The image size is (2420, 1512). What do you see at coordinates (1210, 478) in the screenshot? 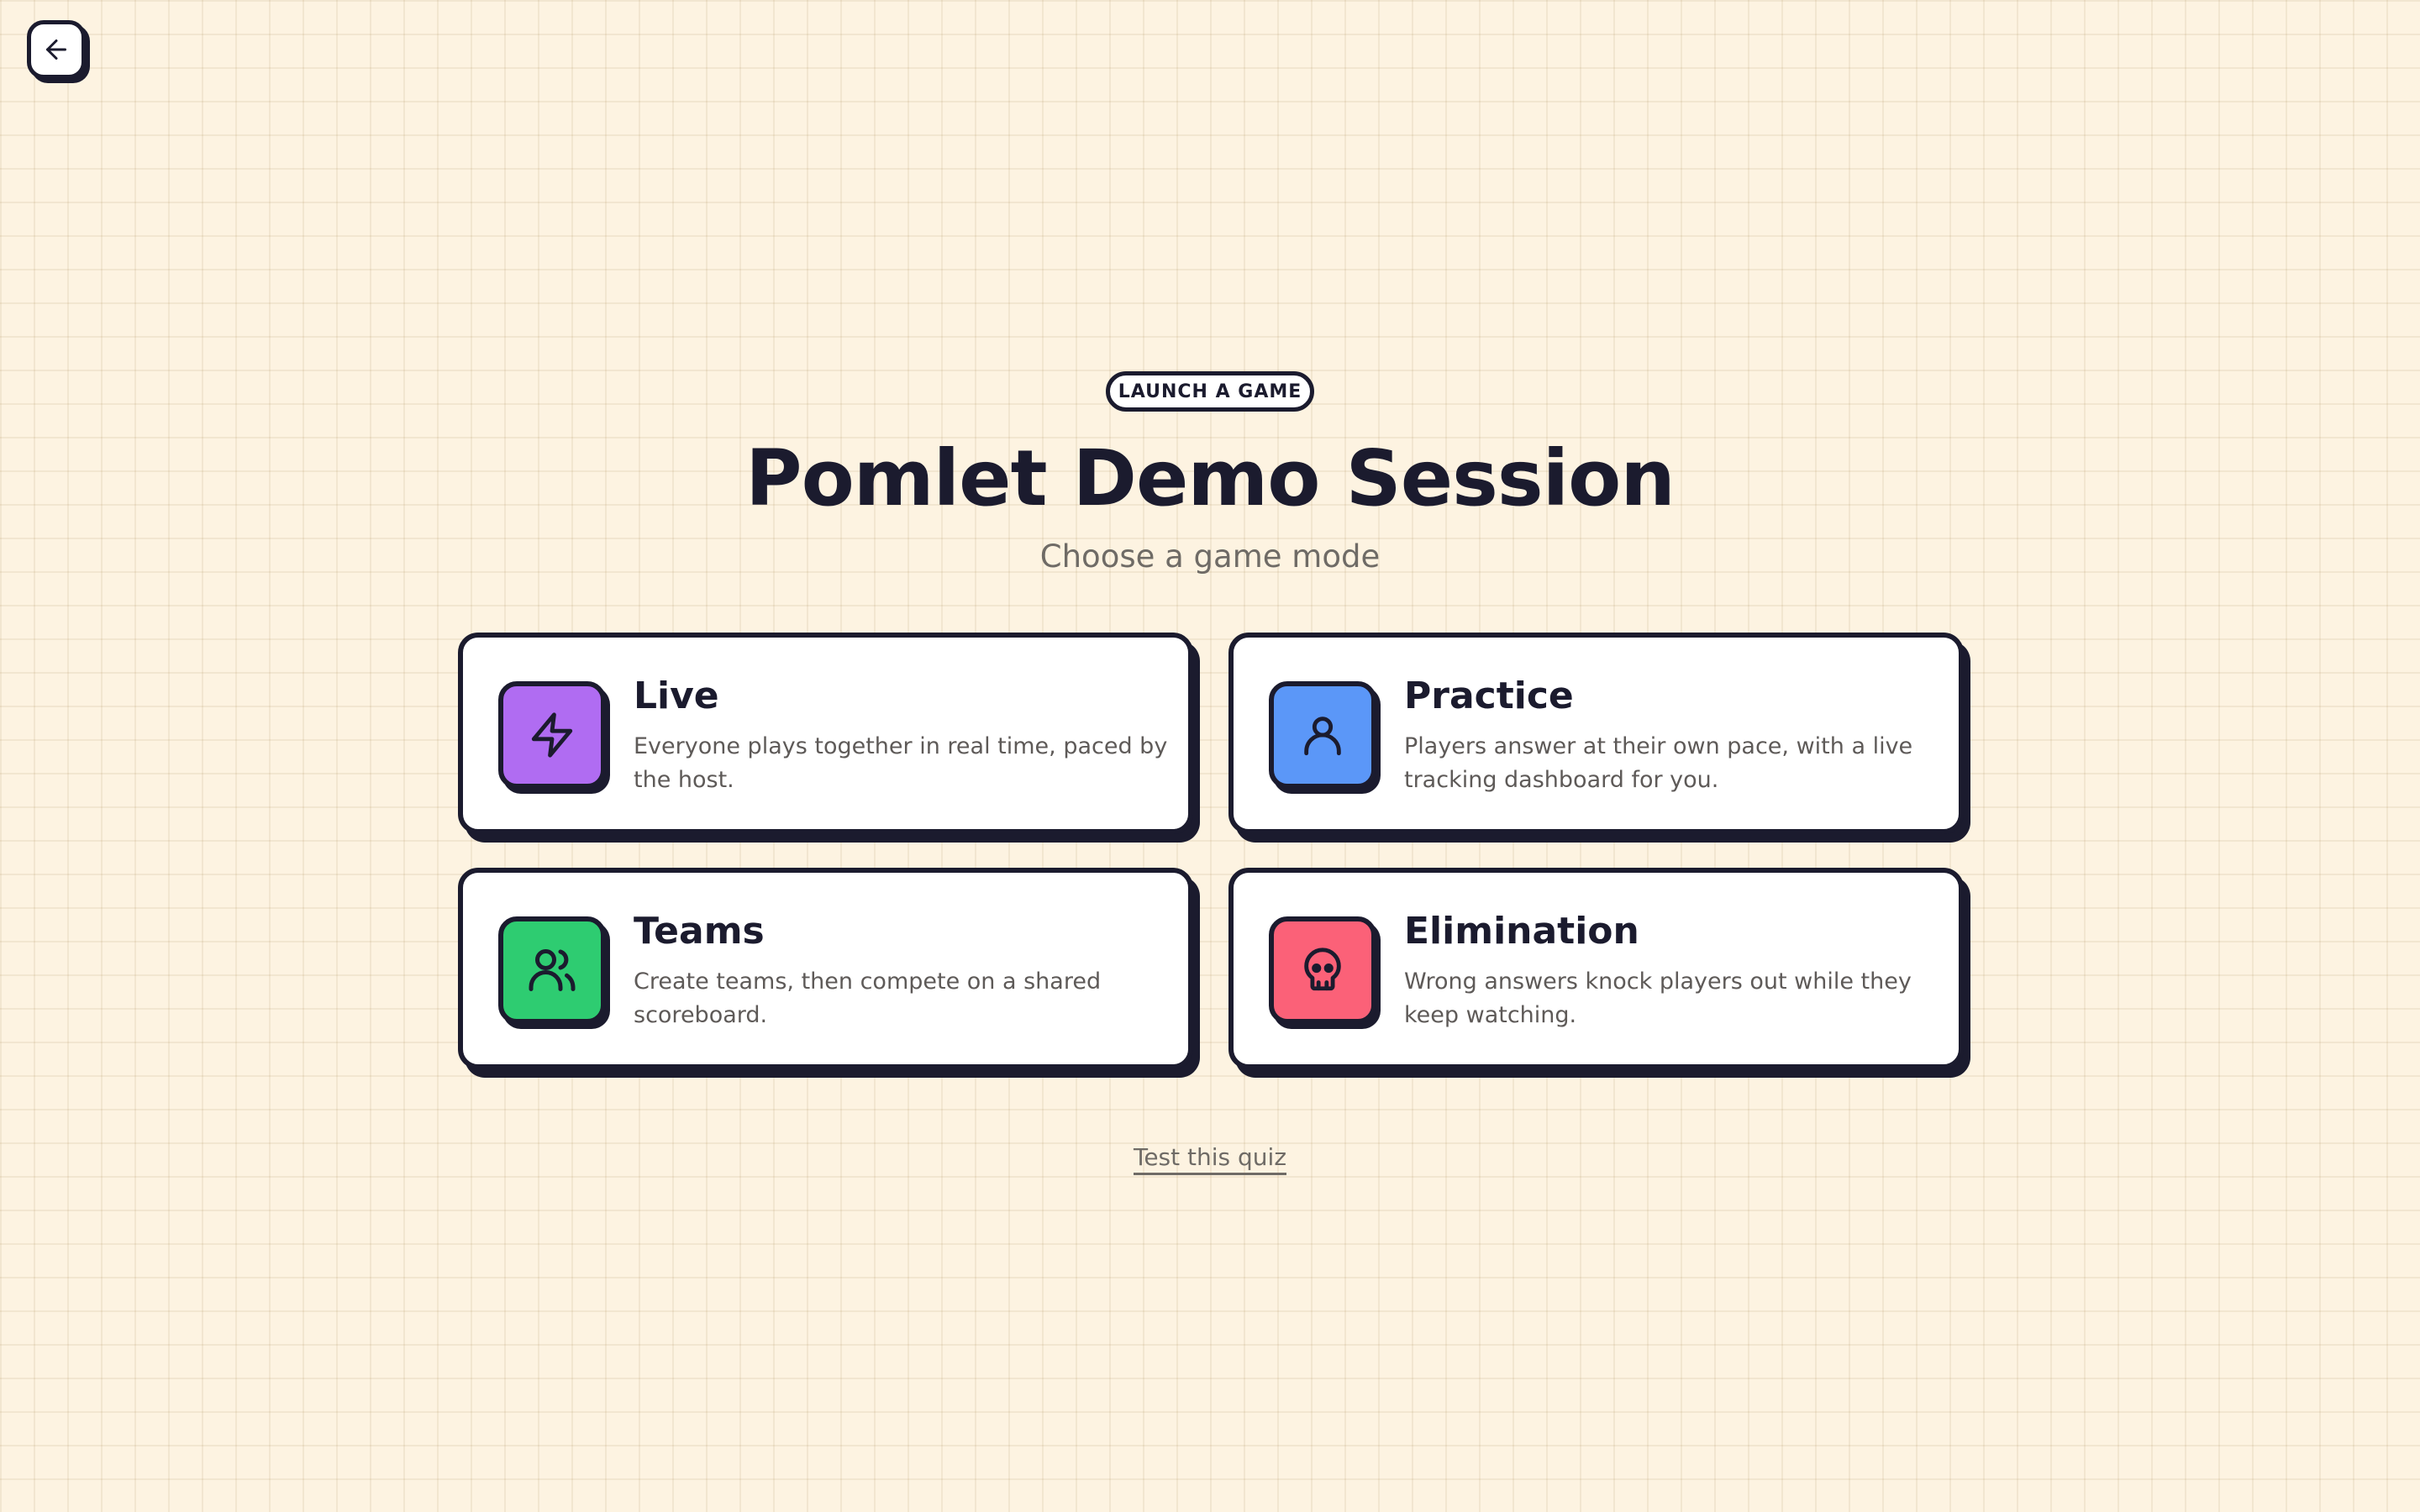
I see `page-title: Pomlet Demo Session` at bounding box center [1210, 478].